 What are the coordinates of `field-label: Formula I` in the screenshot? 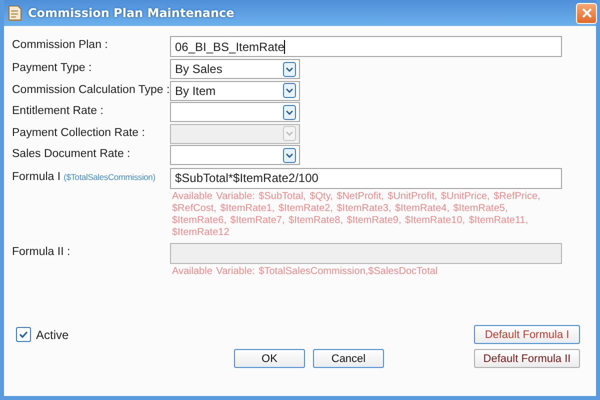 It's located at (36, 176).